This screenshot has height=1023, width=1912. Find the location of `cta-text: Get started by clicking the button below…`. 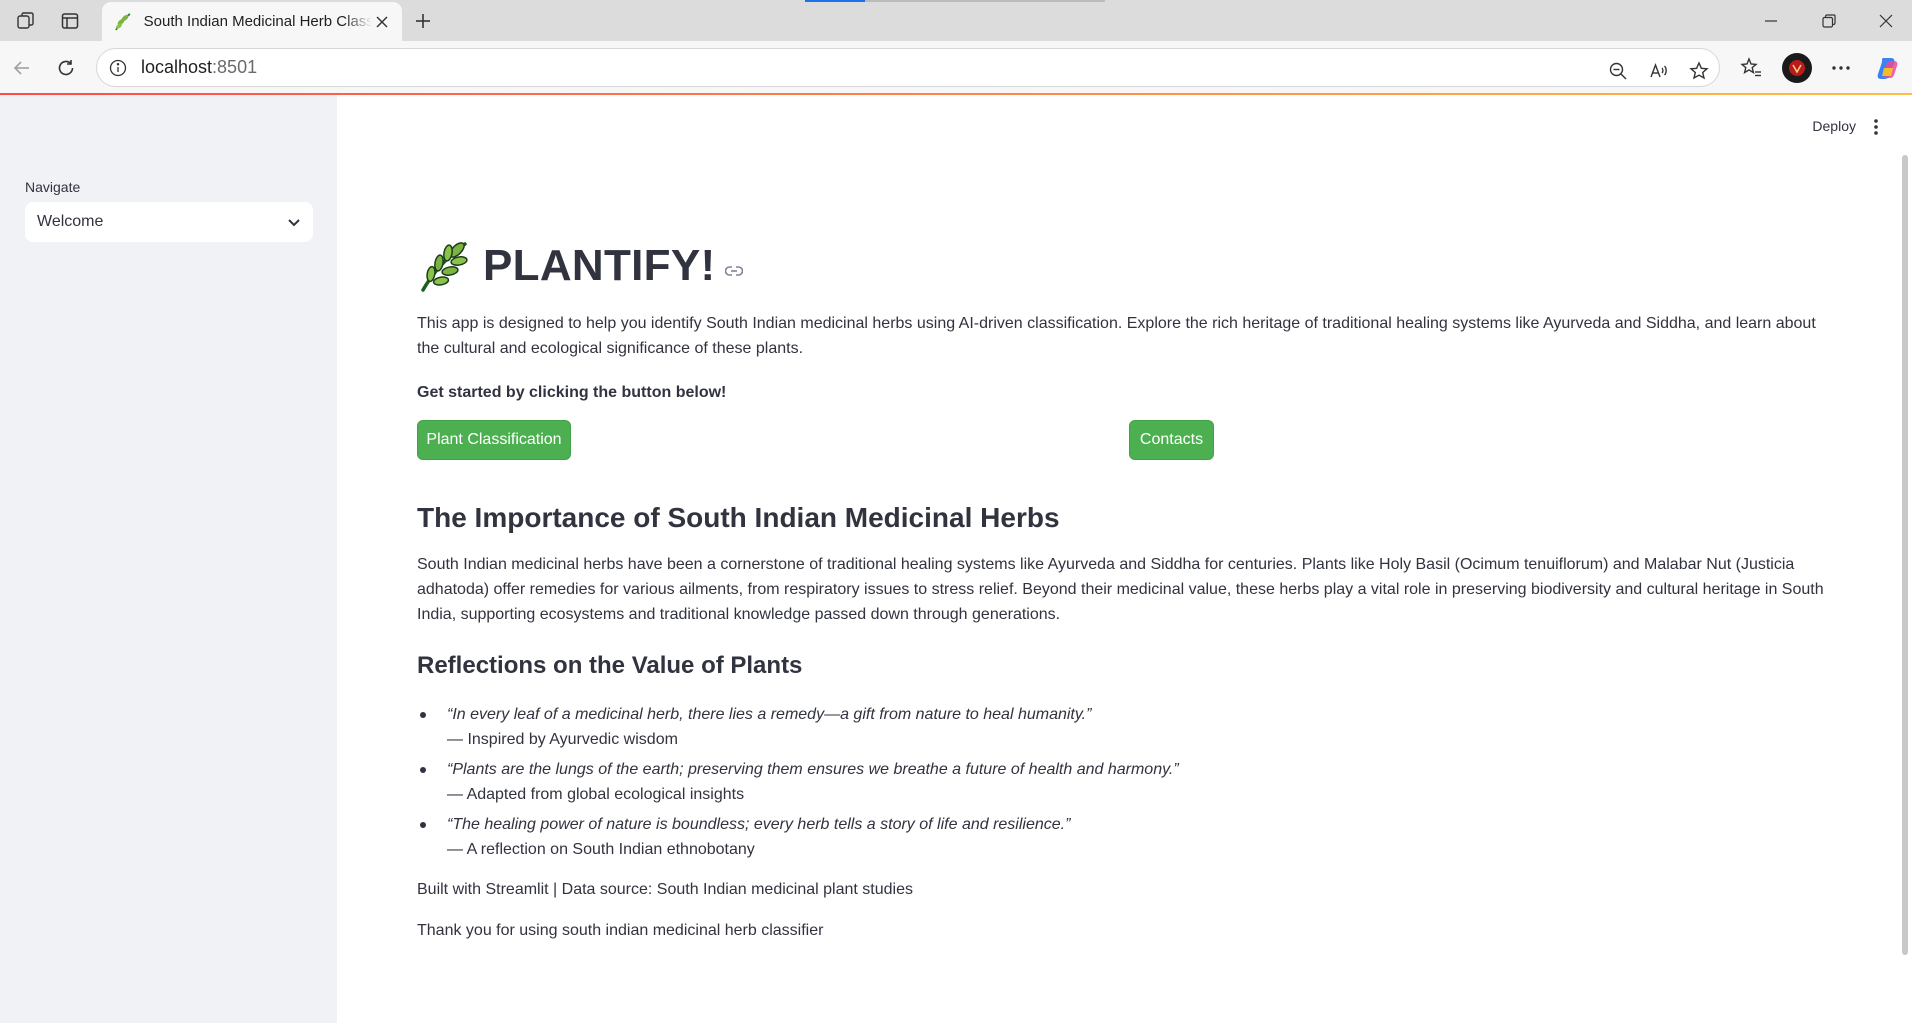

cta-text: Get started by clicking the button below… is located at coordinates (572, 392).